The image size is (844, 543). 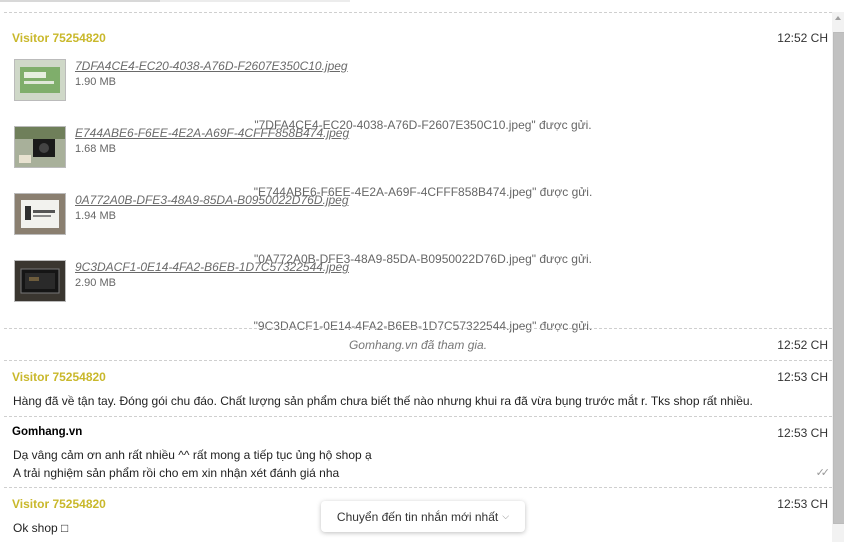 What do you see at coordinates (417, 516) in the screenshot?
I see `jump-to-latest-label: Chuyển đến tin nhắn mới nhất` at bounding box center [417, 516].